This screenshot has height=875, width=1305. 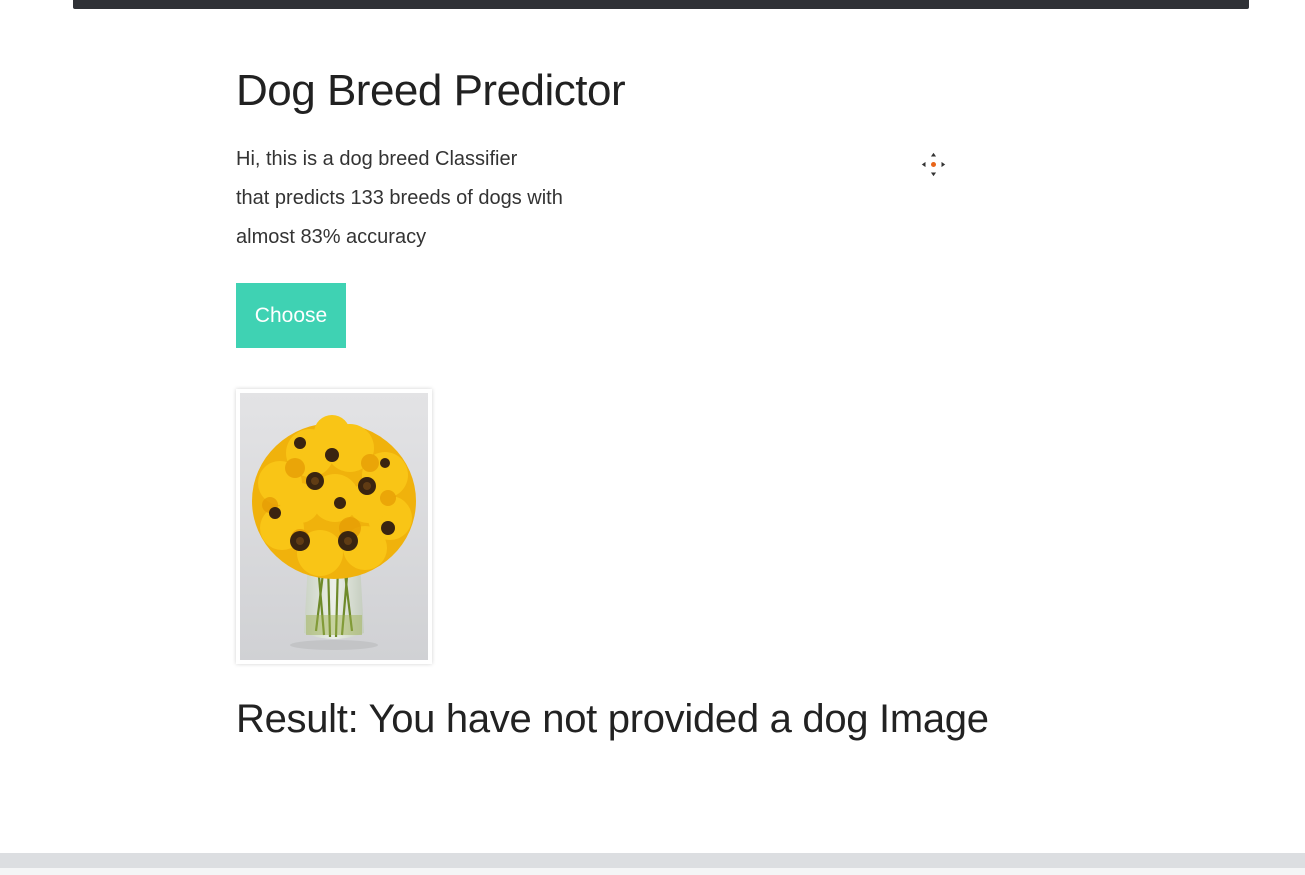 What do you see at coordinates (652, 860) in the screenshot?
I see `bottom-scroll-area` at bounding box center [652, 860].